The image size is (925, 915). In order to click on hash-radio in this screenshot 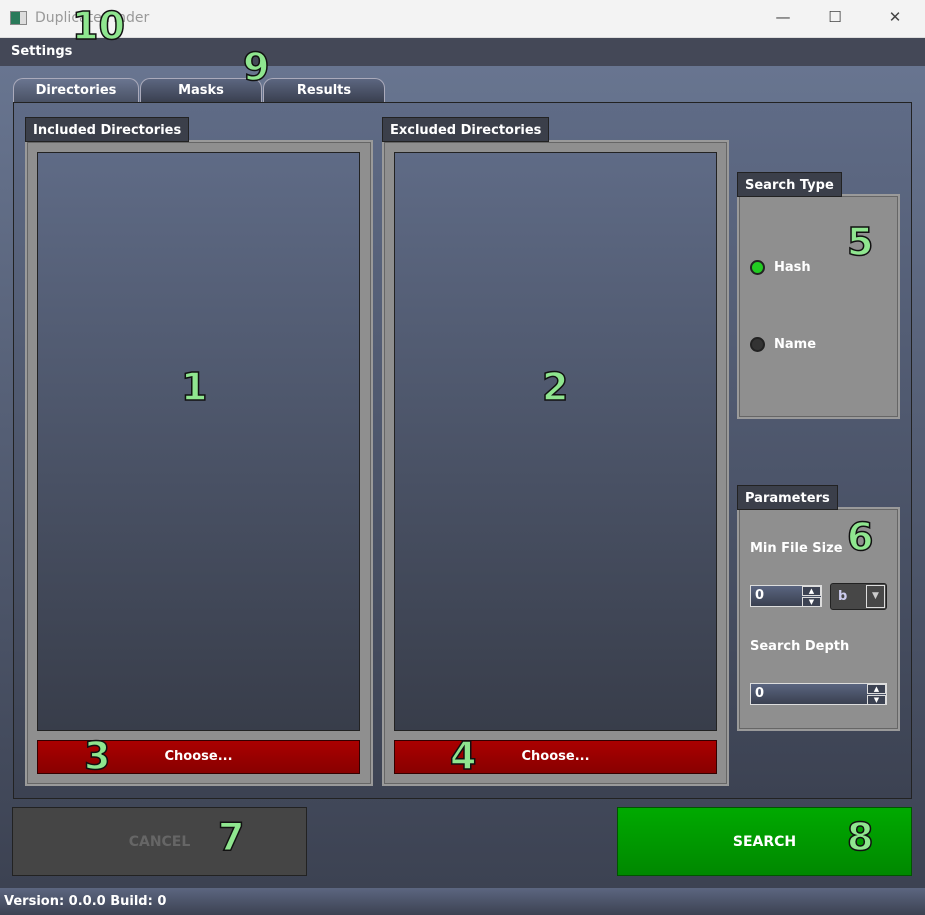, I will do `click(757, 267)`.